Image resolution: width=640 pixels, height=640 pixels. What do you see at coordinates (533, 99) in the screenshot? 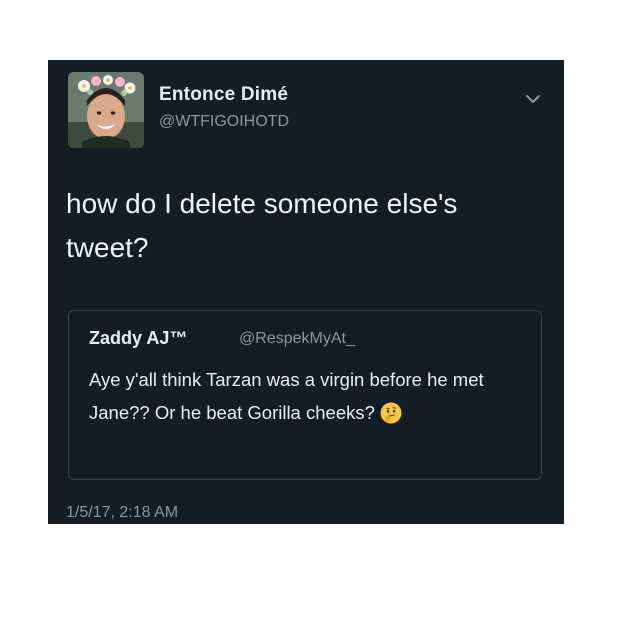
I see `chevron-down-icon` at bounding box center [533, 99].